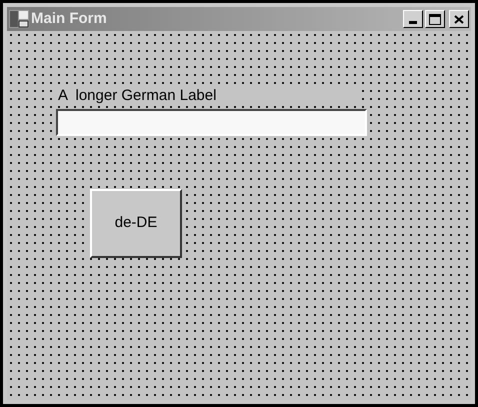  I want to click on maximize-icon, so click(435, 19).